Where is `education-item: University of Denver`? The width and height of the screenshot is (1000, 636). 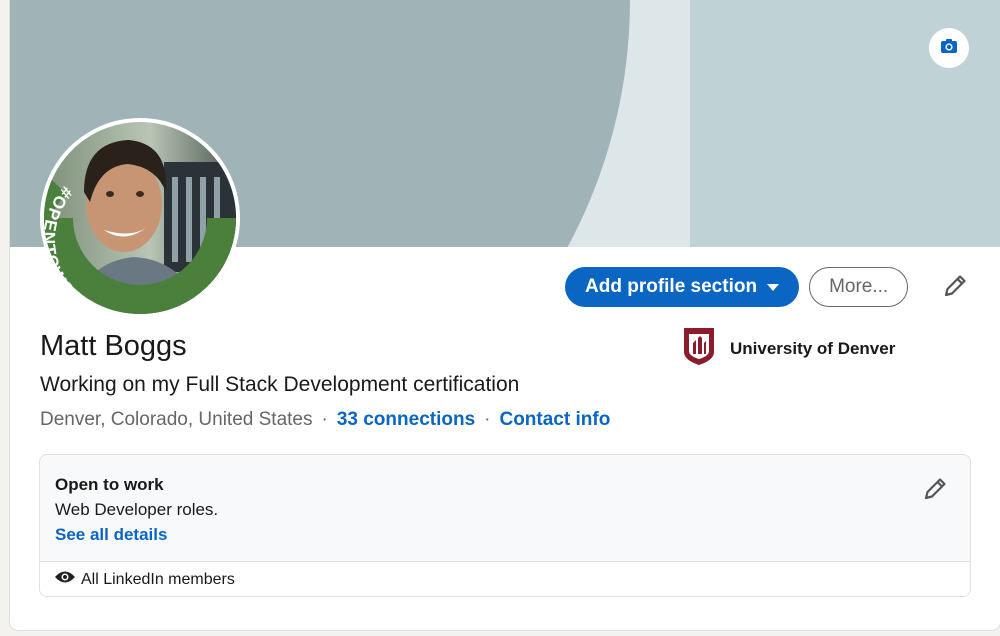 education-item: University of Denver is located at coordinates (788, 348).